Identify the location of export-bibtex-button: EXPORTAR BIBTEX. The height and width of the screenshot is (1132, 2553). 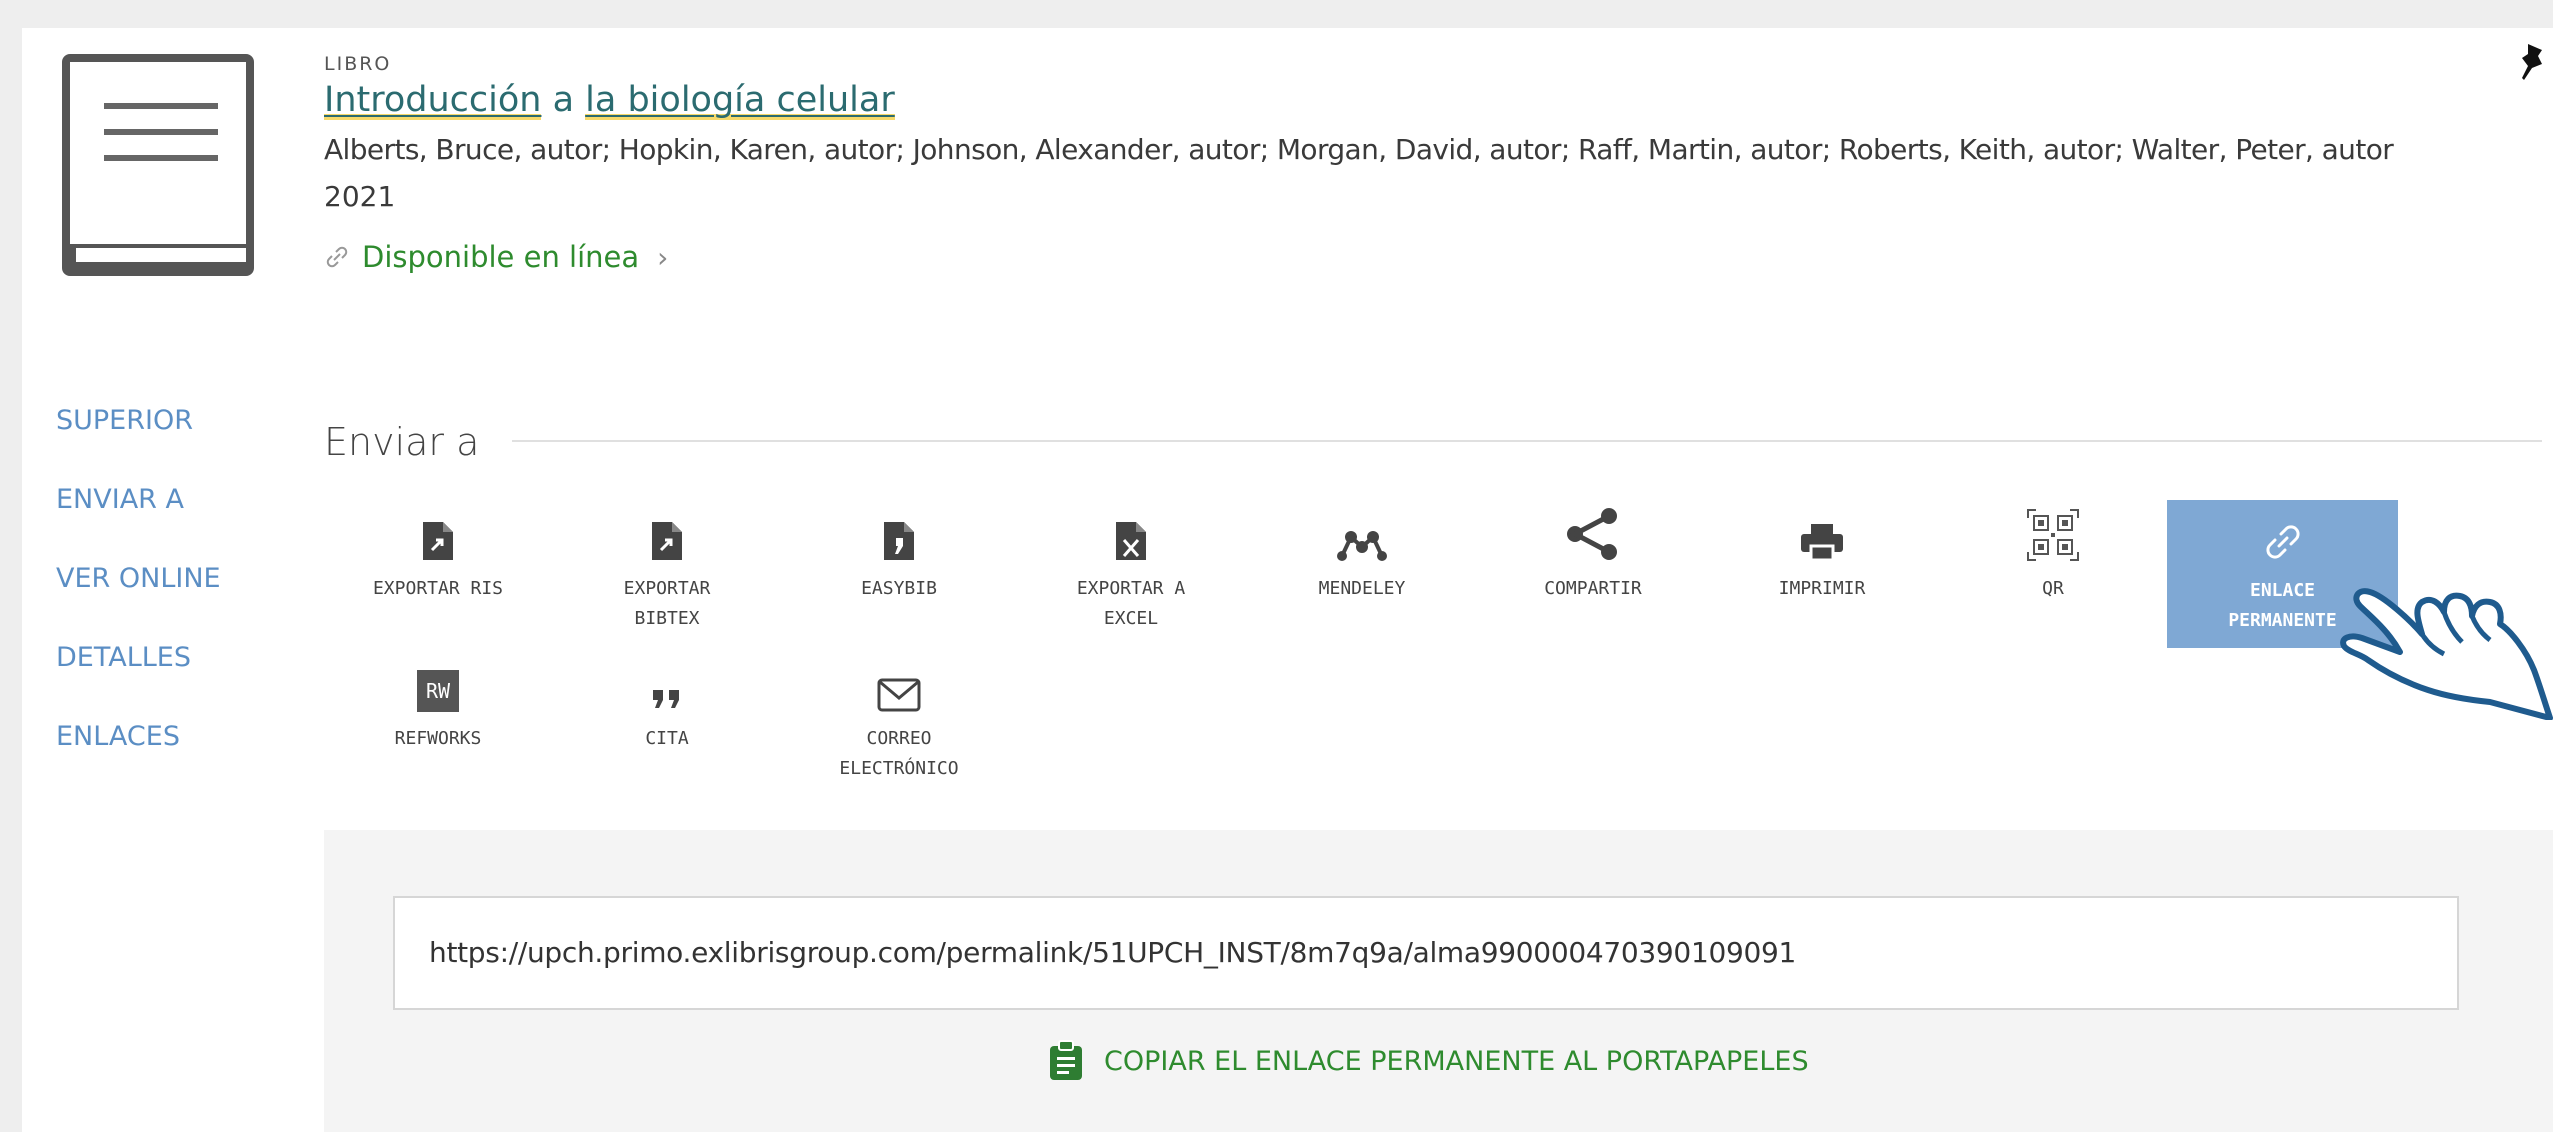
(667, 573).